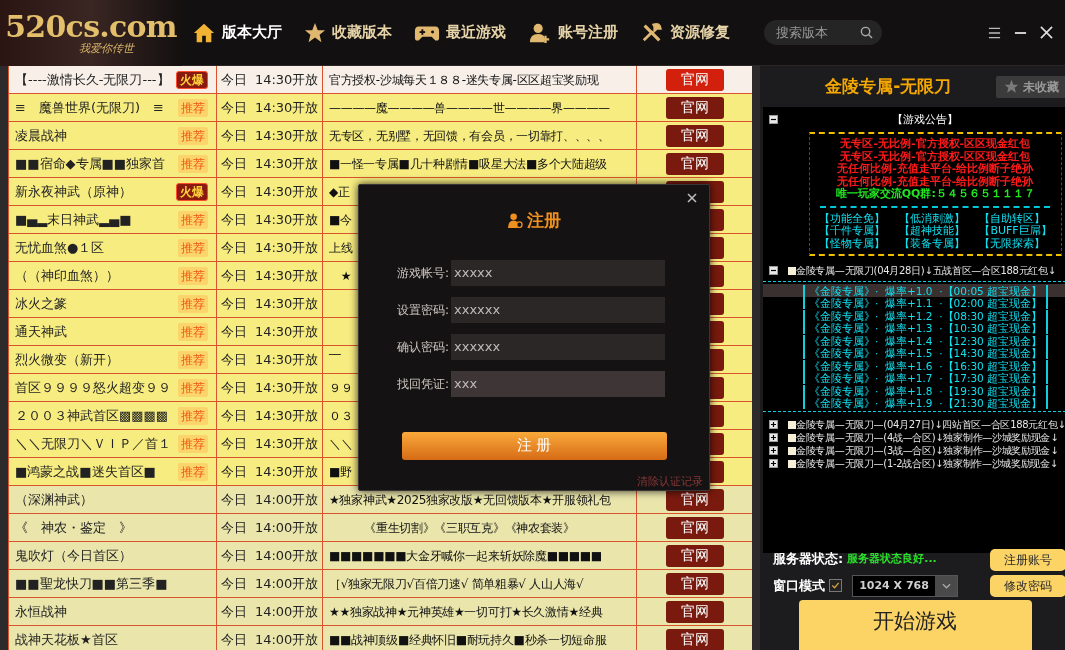 Image resolution: width=1065 pixels, height=650 pixels. What do you see at coordinates (935, 244) in the screenshot?
I see `feature-tag: 【装备专属】` at bounding box center [935, 244].